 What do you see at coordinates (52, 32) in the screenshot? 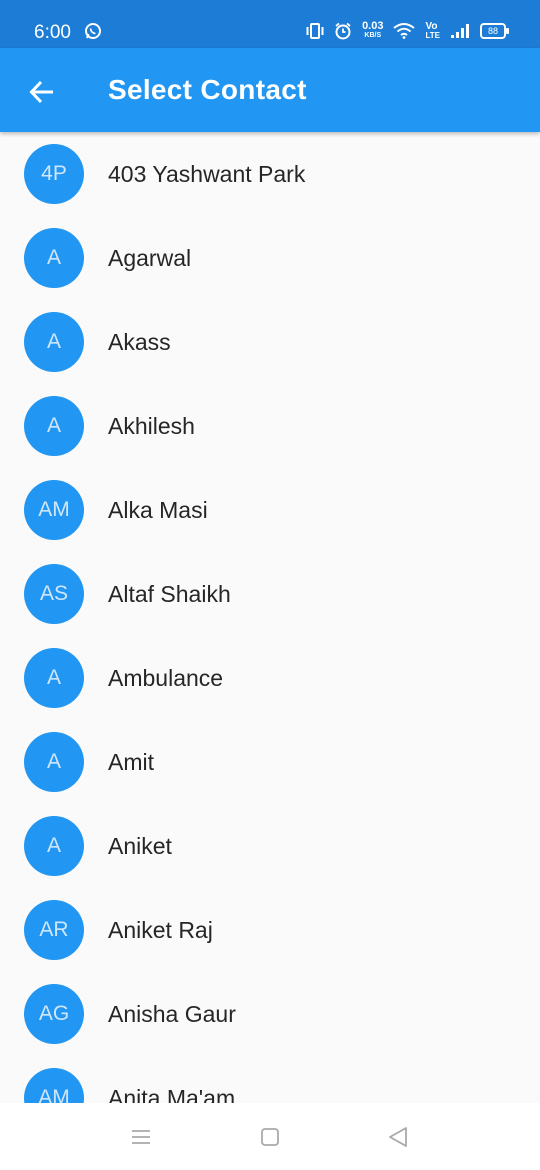
I see `status-time: 6:00` at bounding box center [52, 32].